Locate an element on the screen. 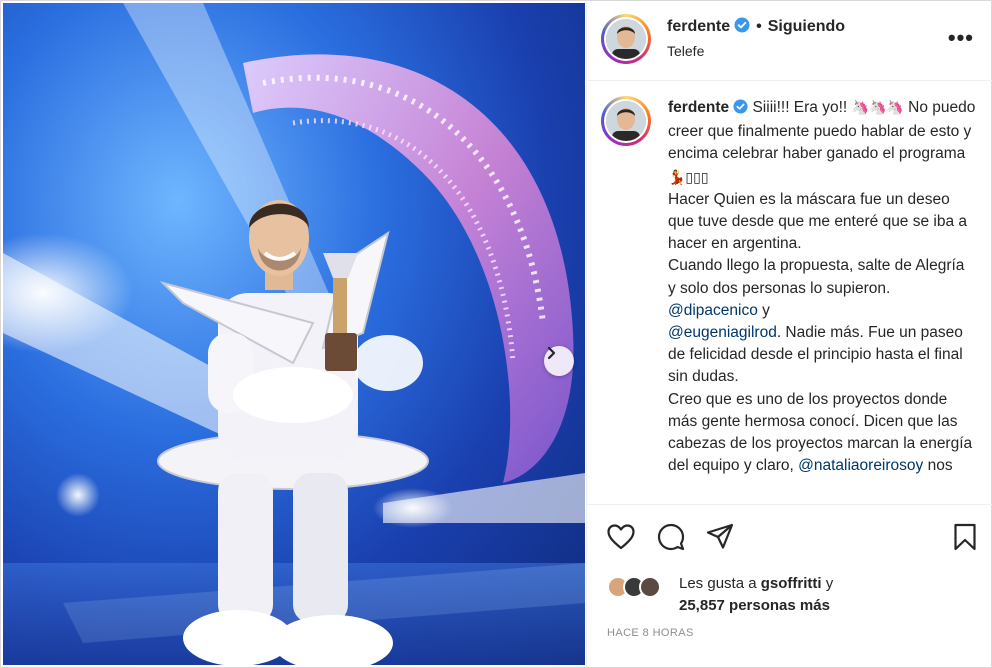 This screenshot has width=992, height=668. save-button is located at coordinates (965, 537).